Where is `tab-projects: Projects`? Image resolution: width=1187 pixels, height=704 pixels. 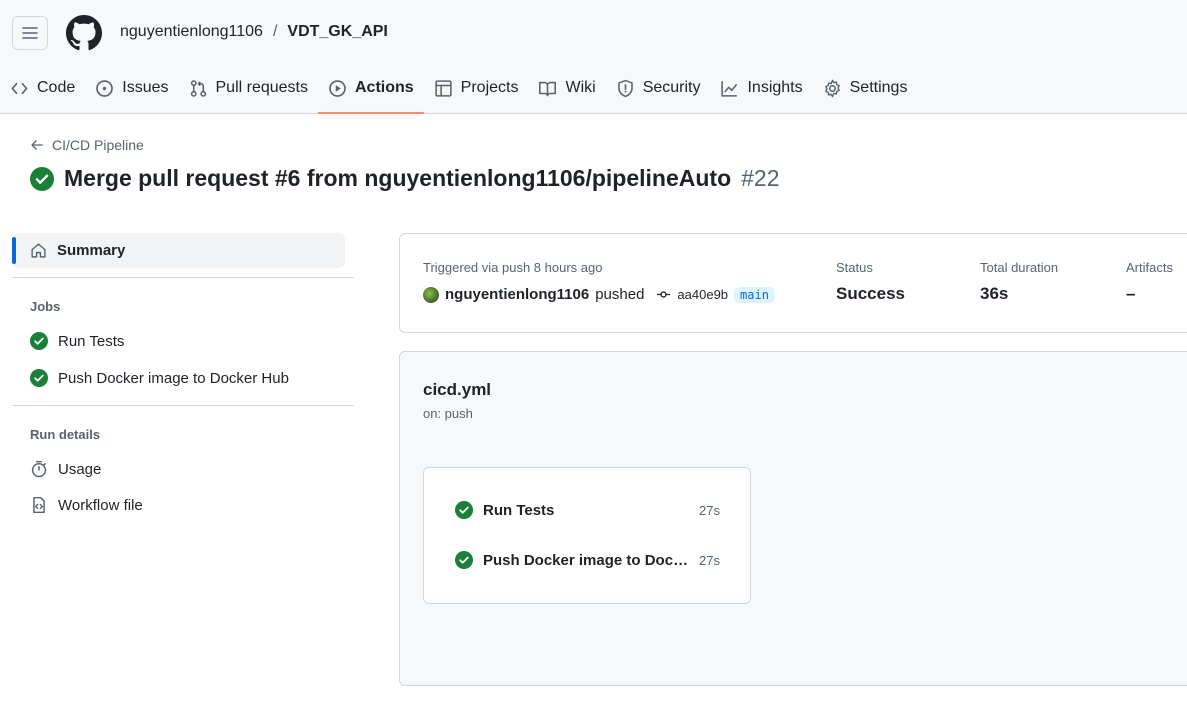 tab-projects: Projects is located at coordinates (476, 88).